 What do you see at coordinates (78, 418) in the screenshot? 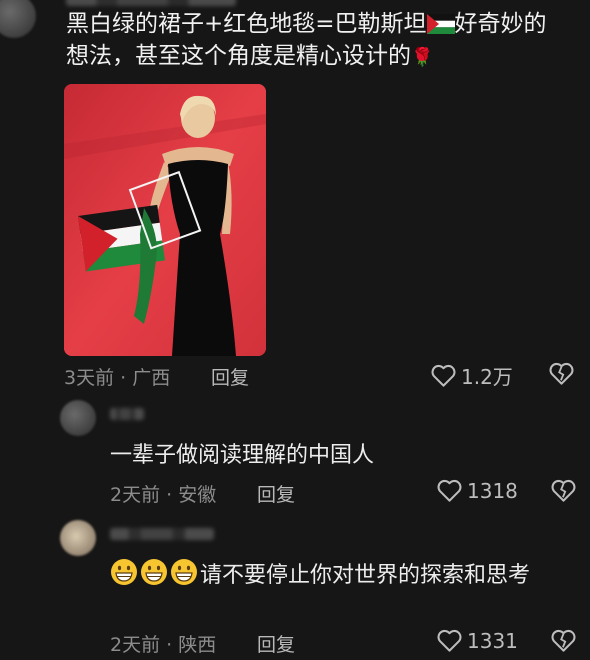
I see `reply1-avatar` at bounding box center [78, 418].